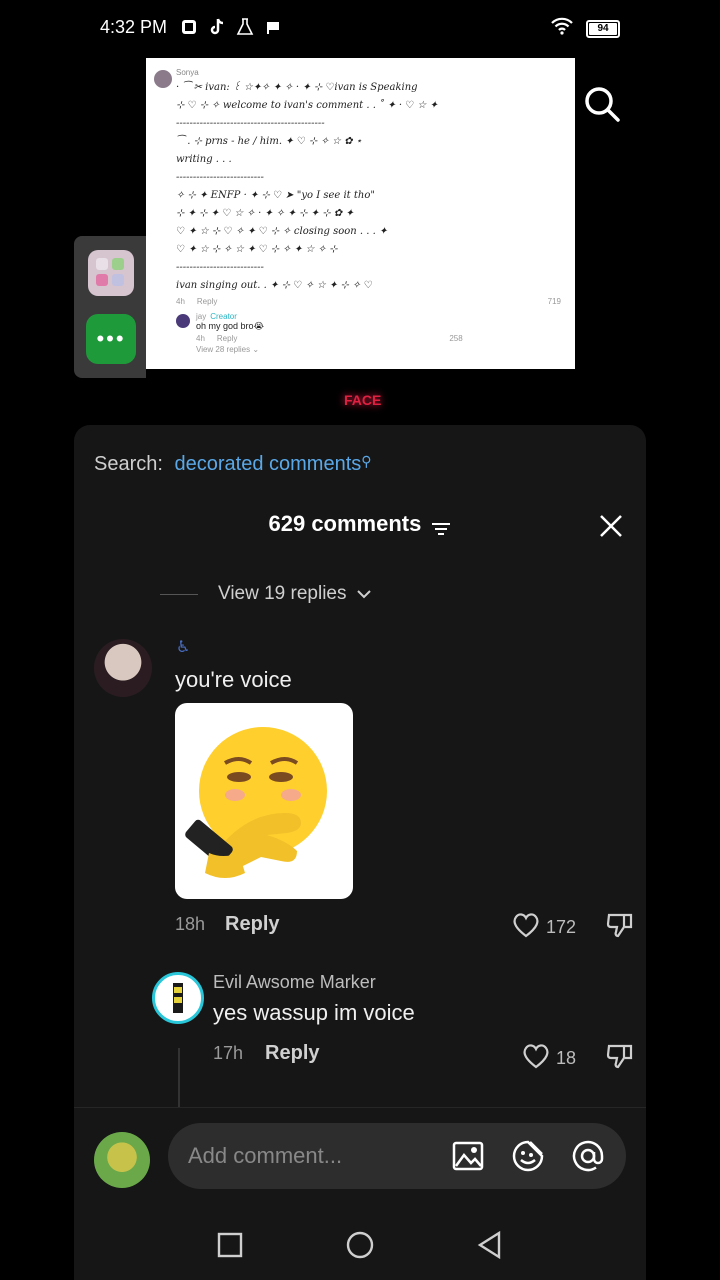  I want to click on preview-reply-time: 4h, so click(200, 338).